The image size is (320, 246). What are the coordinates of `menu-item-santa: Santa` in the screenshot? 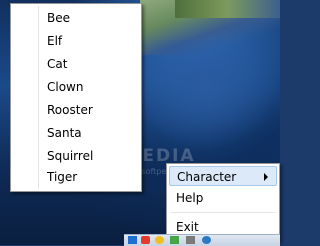 It's located at (76, 133).